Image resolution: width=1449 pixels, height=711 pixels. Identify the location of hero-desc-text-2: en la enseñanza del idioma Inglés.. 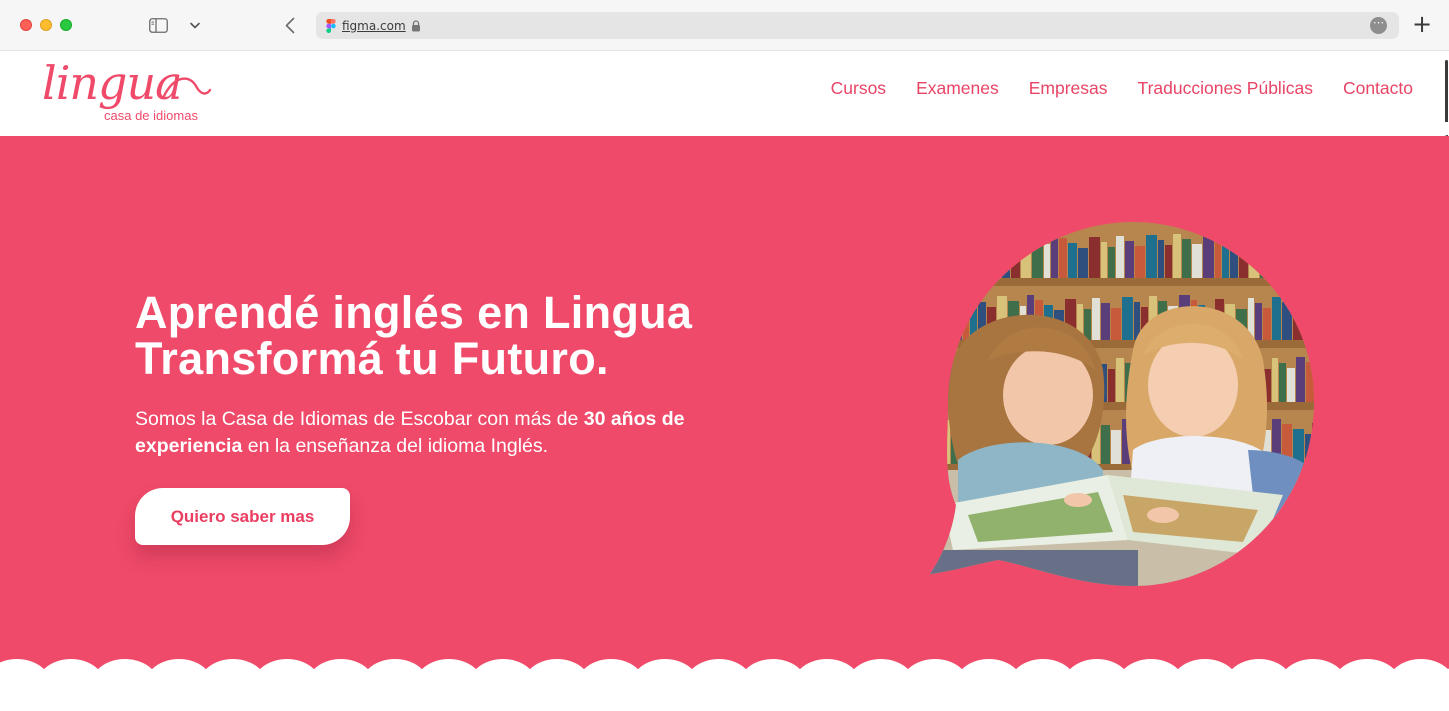
(395, 446).